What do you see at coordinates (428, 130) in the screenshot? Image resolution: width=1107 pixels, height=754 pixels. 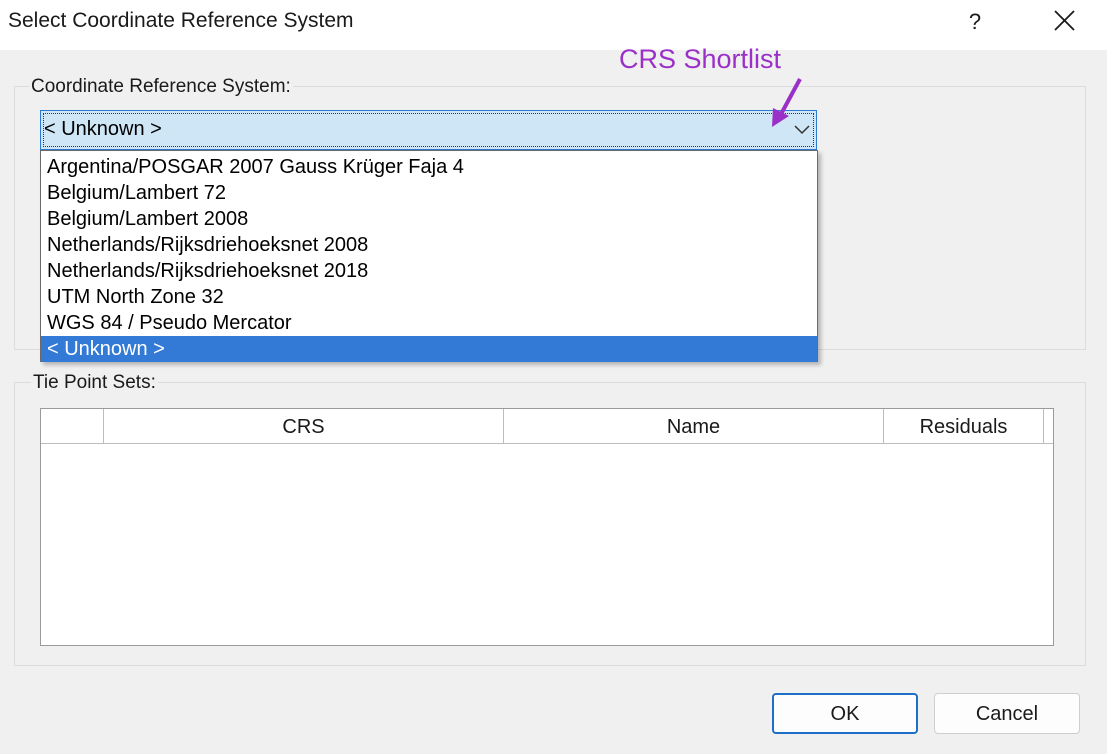 I see `crs-combo-box: < Unknown >` at bounding box center [428, 130].